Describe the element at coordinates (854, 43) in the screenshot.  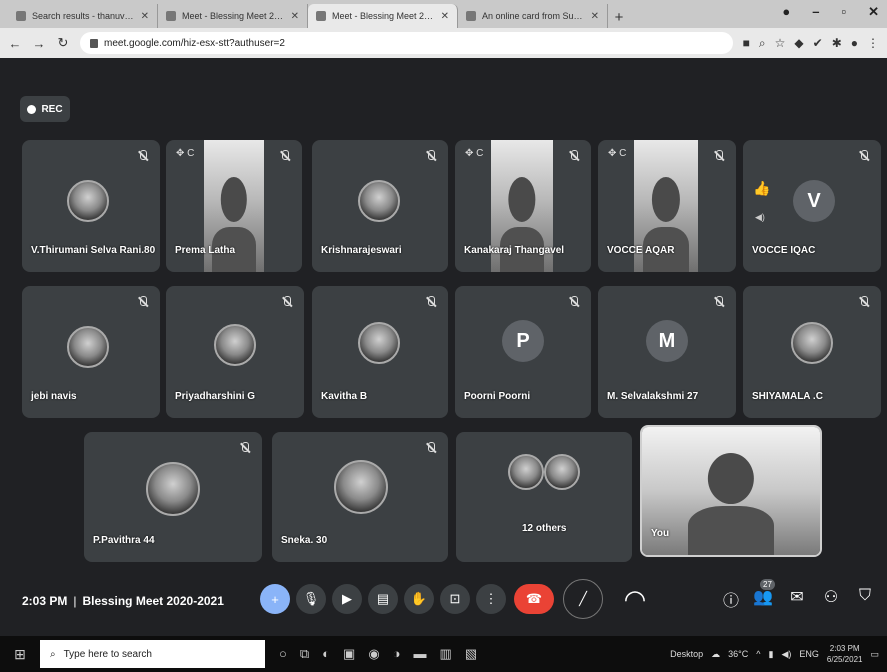
I see `account-icon: ●` at that location.